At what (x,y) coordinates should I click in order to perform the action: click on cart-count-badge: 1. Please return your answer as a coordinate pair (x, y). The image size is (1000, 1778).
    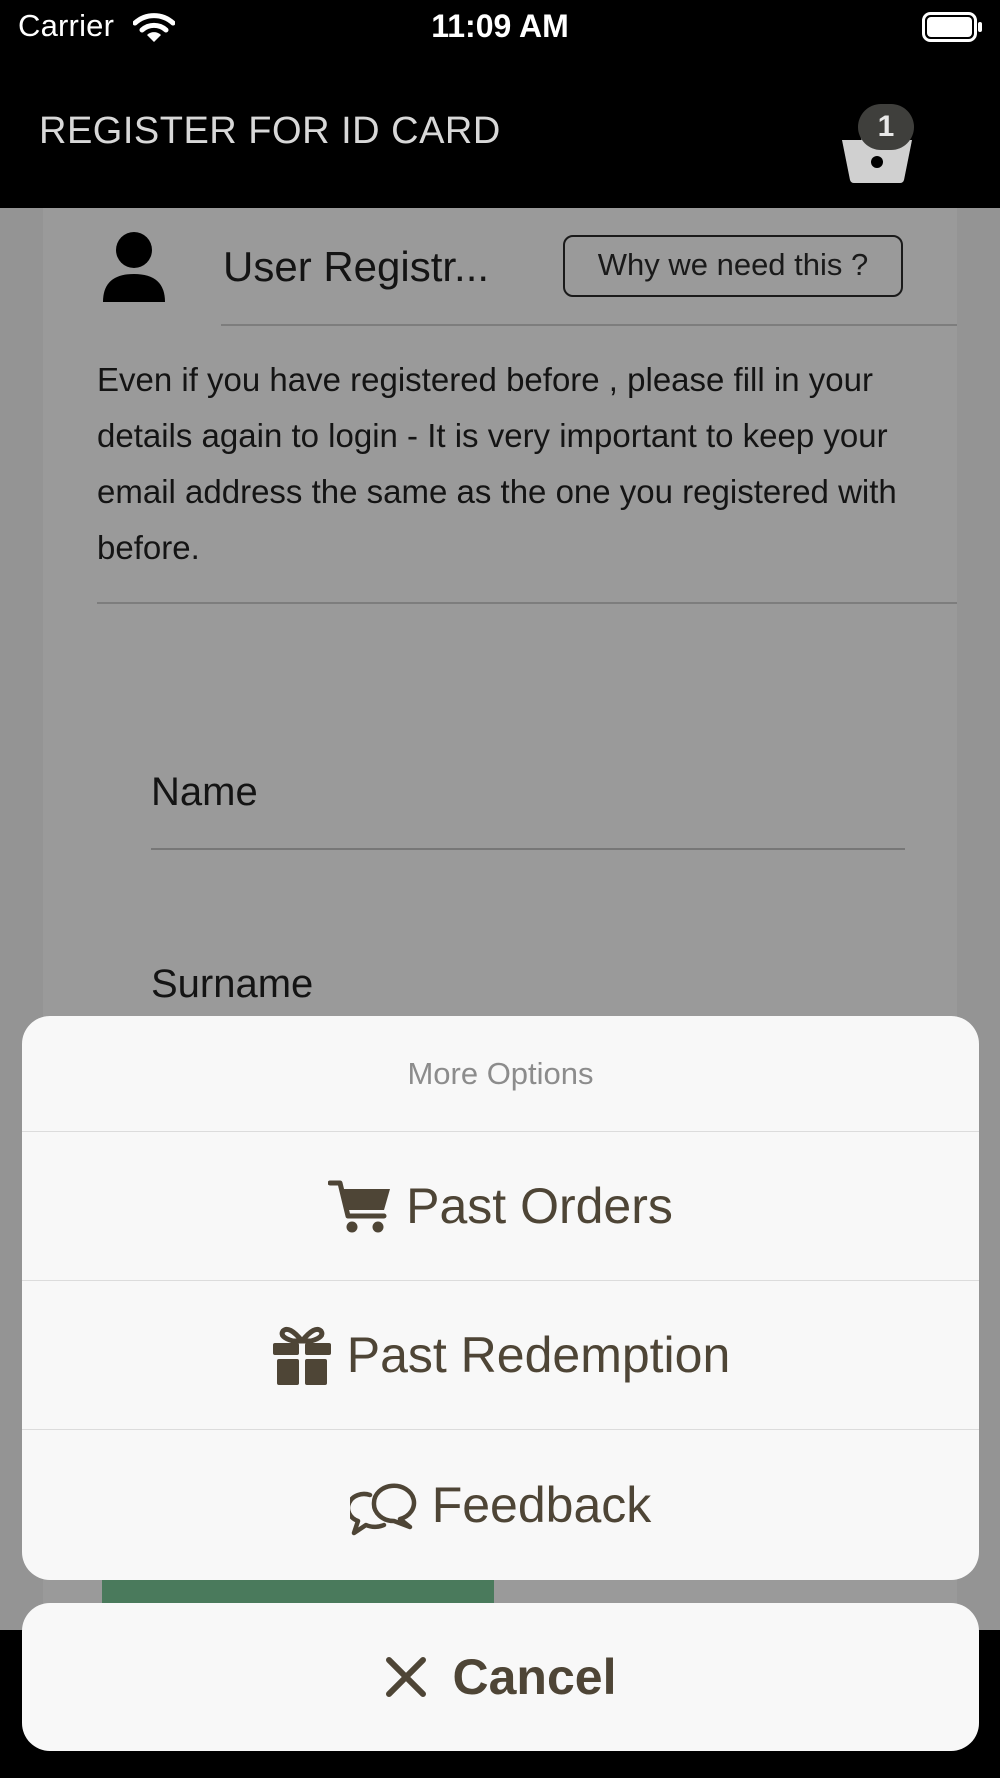
    Looking at the image, I should click on (886, 127).